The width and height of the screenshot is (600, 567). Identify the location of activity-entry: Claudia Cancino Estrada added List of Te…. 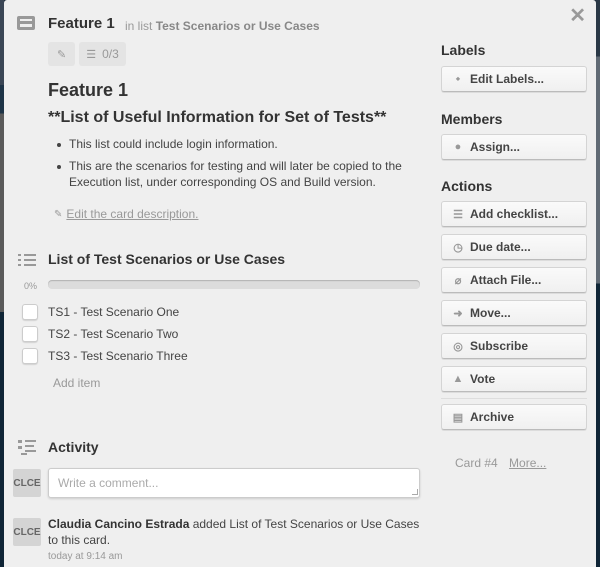
(234, 532).